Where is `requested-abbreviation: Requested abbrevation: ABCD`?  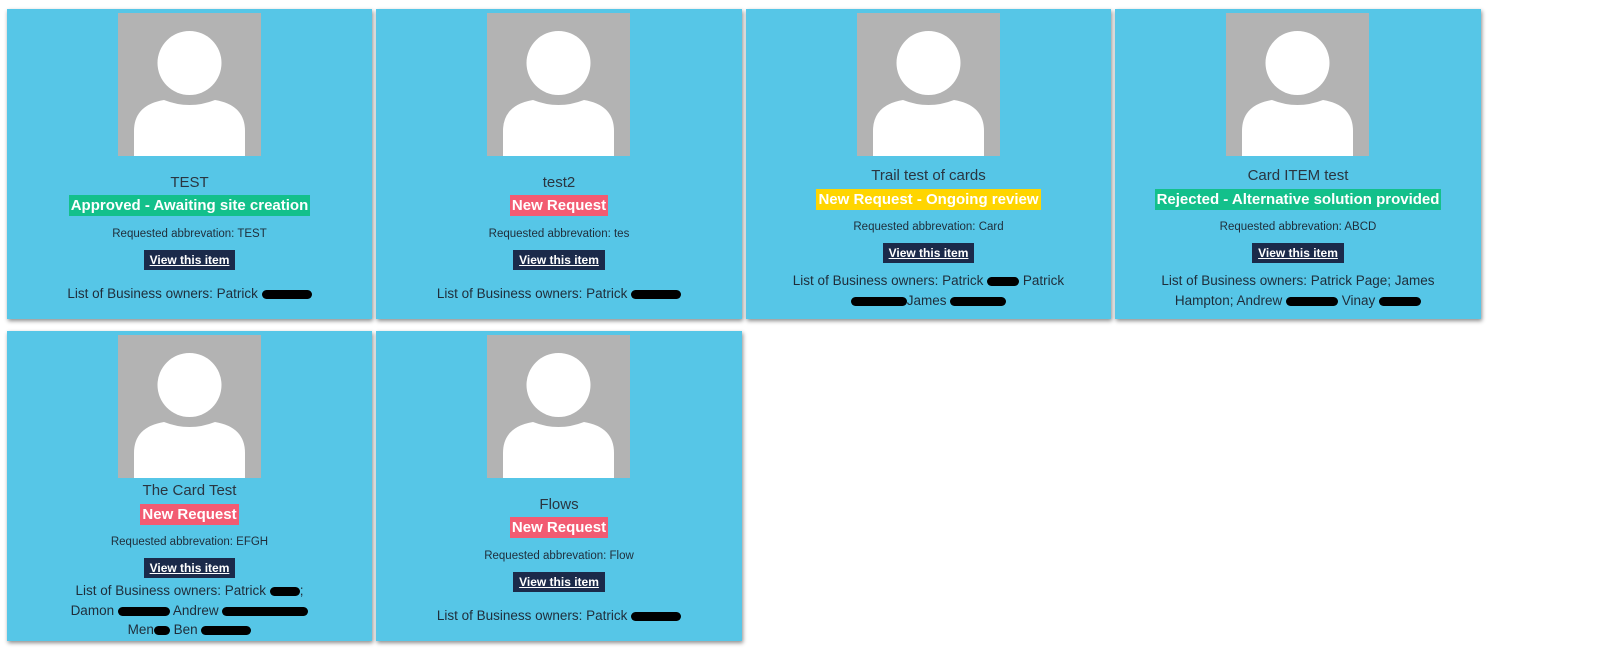
requested-abbreviation: Requested abbrevation: ABCD is located at coordinates (1298, 227).